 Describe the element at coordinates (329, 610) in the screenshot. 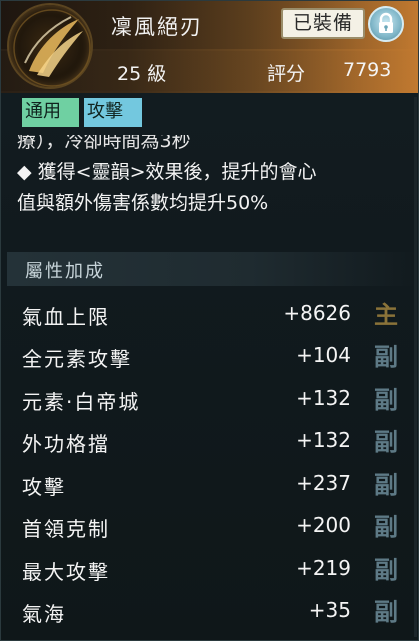

I see `attribute-value: +35` at that location.